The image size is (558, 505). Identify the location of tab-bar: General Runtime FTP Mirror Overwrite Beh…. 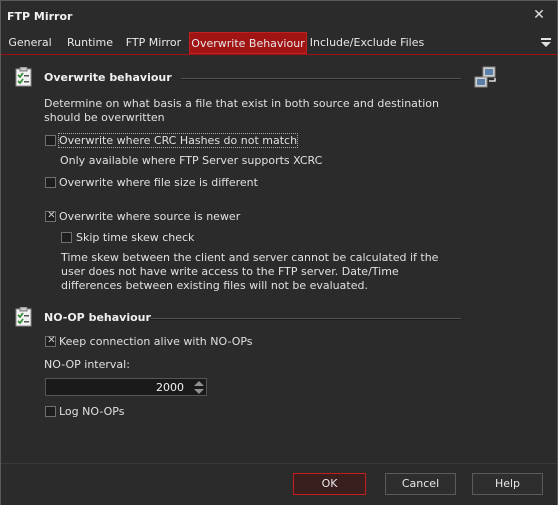
(279, 43).